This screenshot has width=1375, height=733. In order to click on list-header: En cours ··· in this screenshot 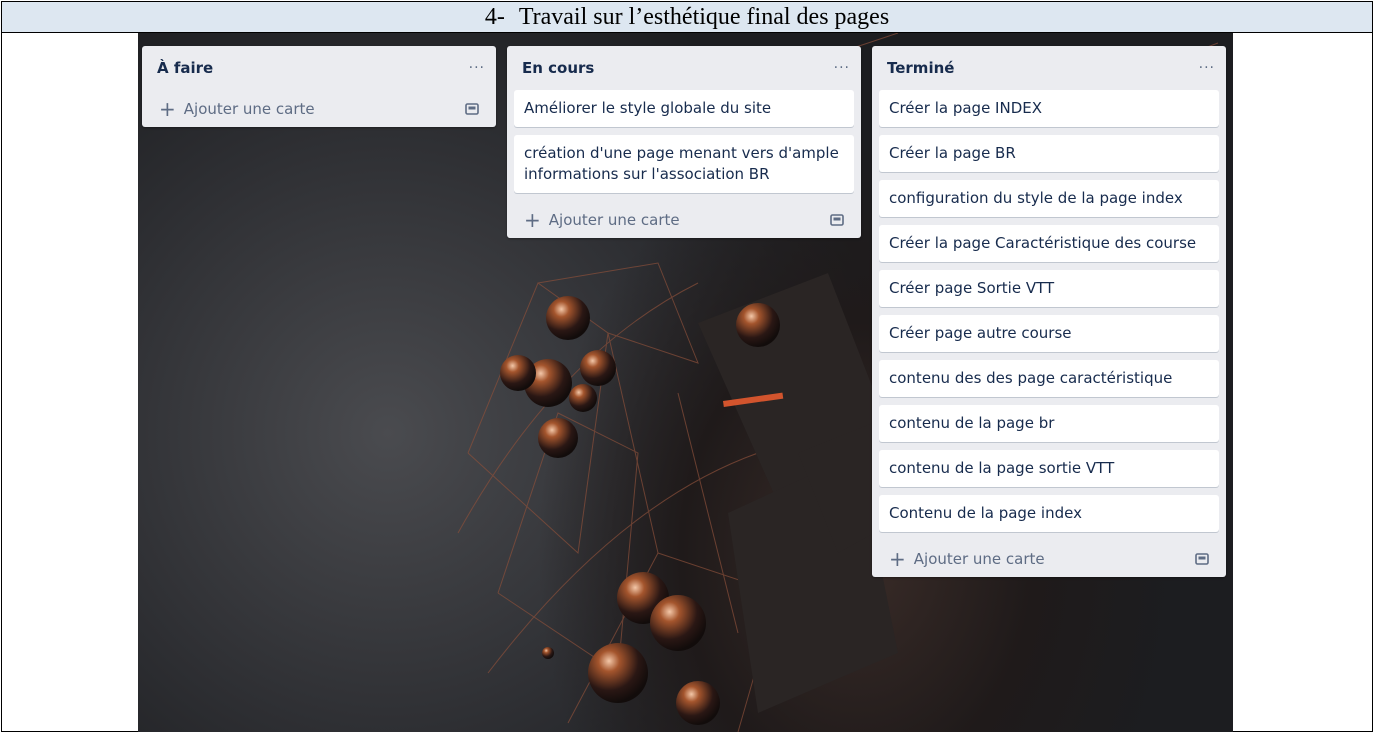, I will do `click(684, 68)`.